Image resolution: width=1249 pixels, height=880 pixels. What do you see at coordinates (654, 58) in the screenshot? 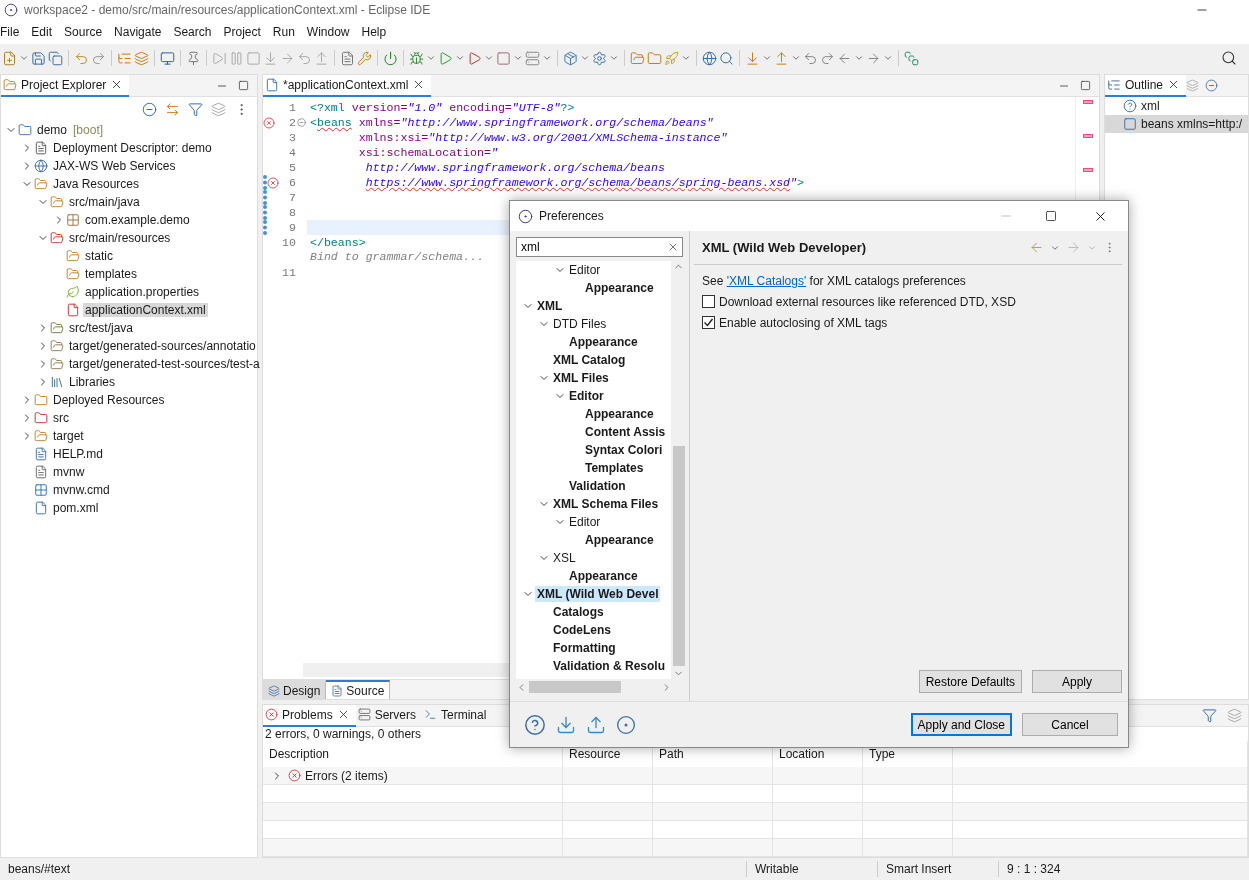
I see `folder-icon` at bounding box center [654, 58].